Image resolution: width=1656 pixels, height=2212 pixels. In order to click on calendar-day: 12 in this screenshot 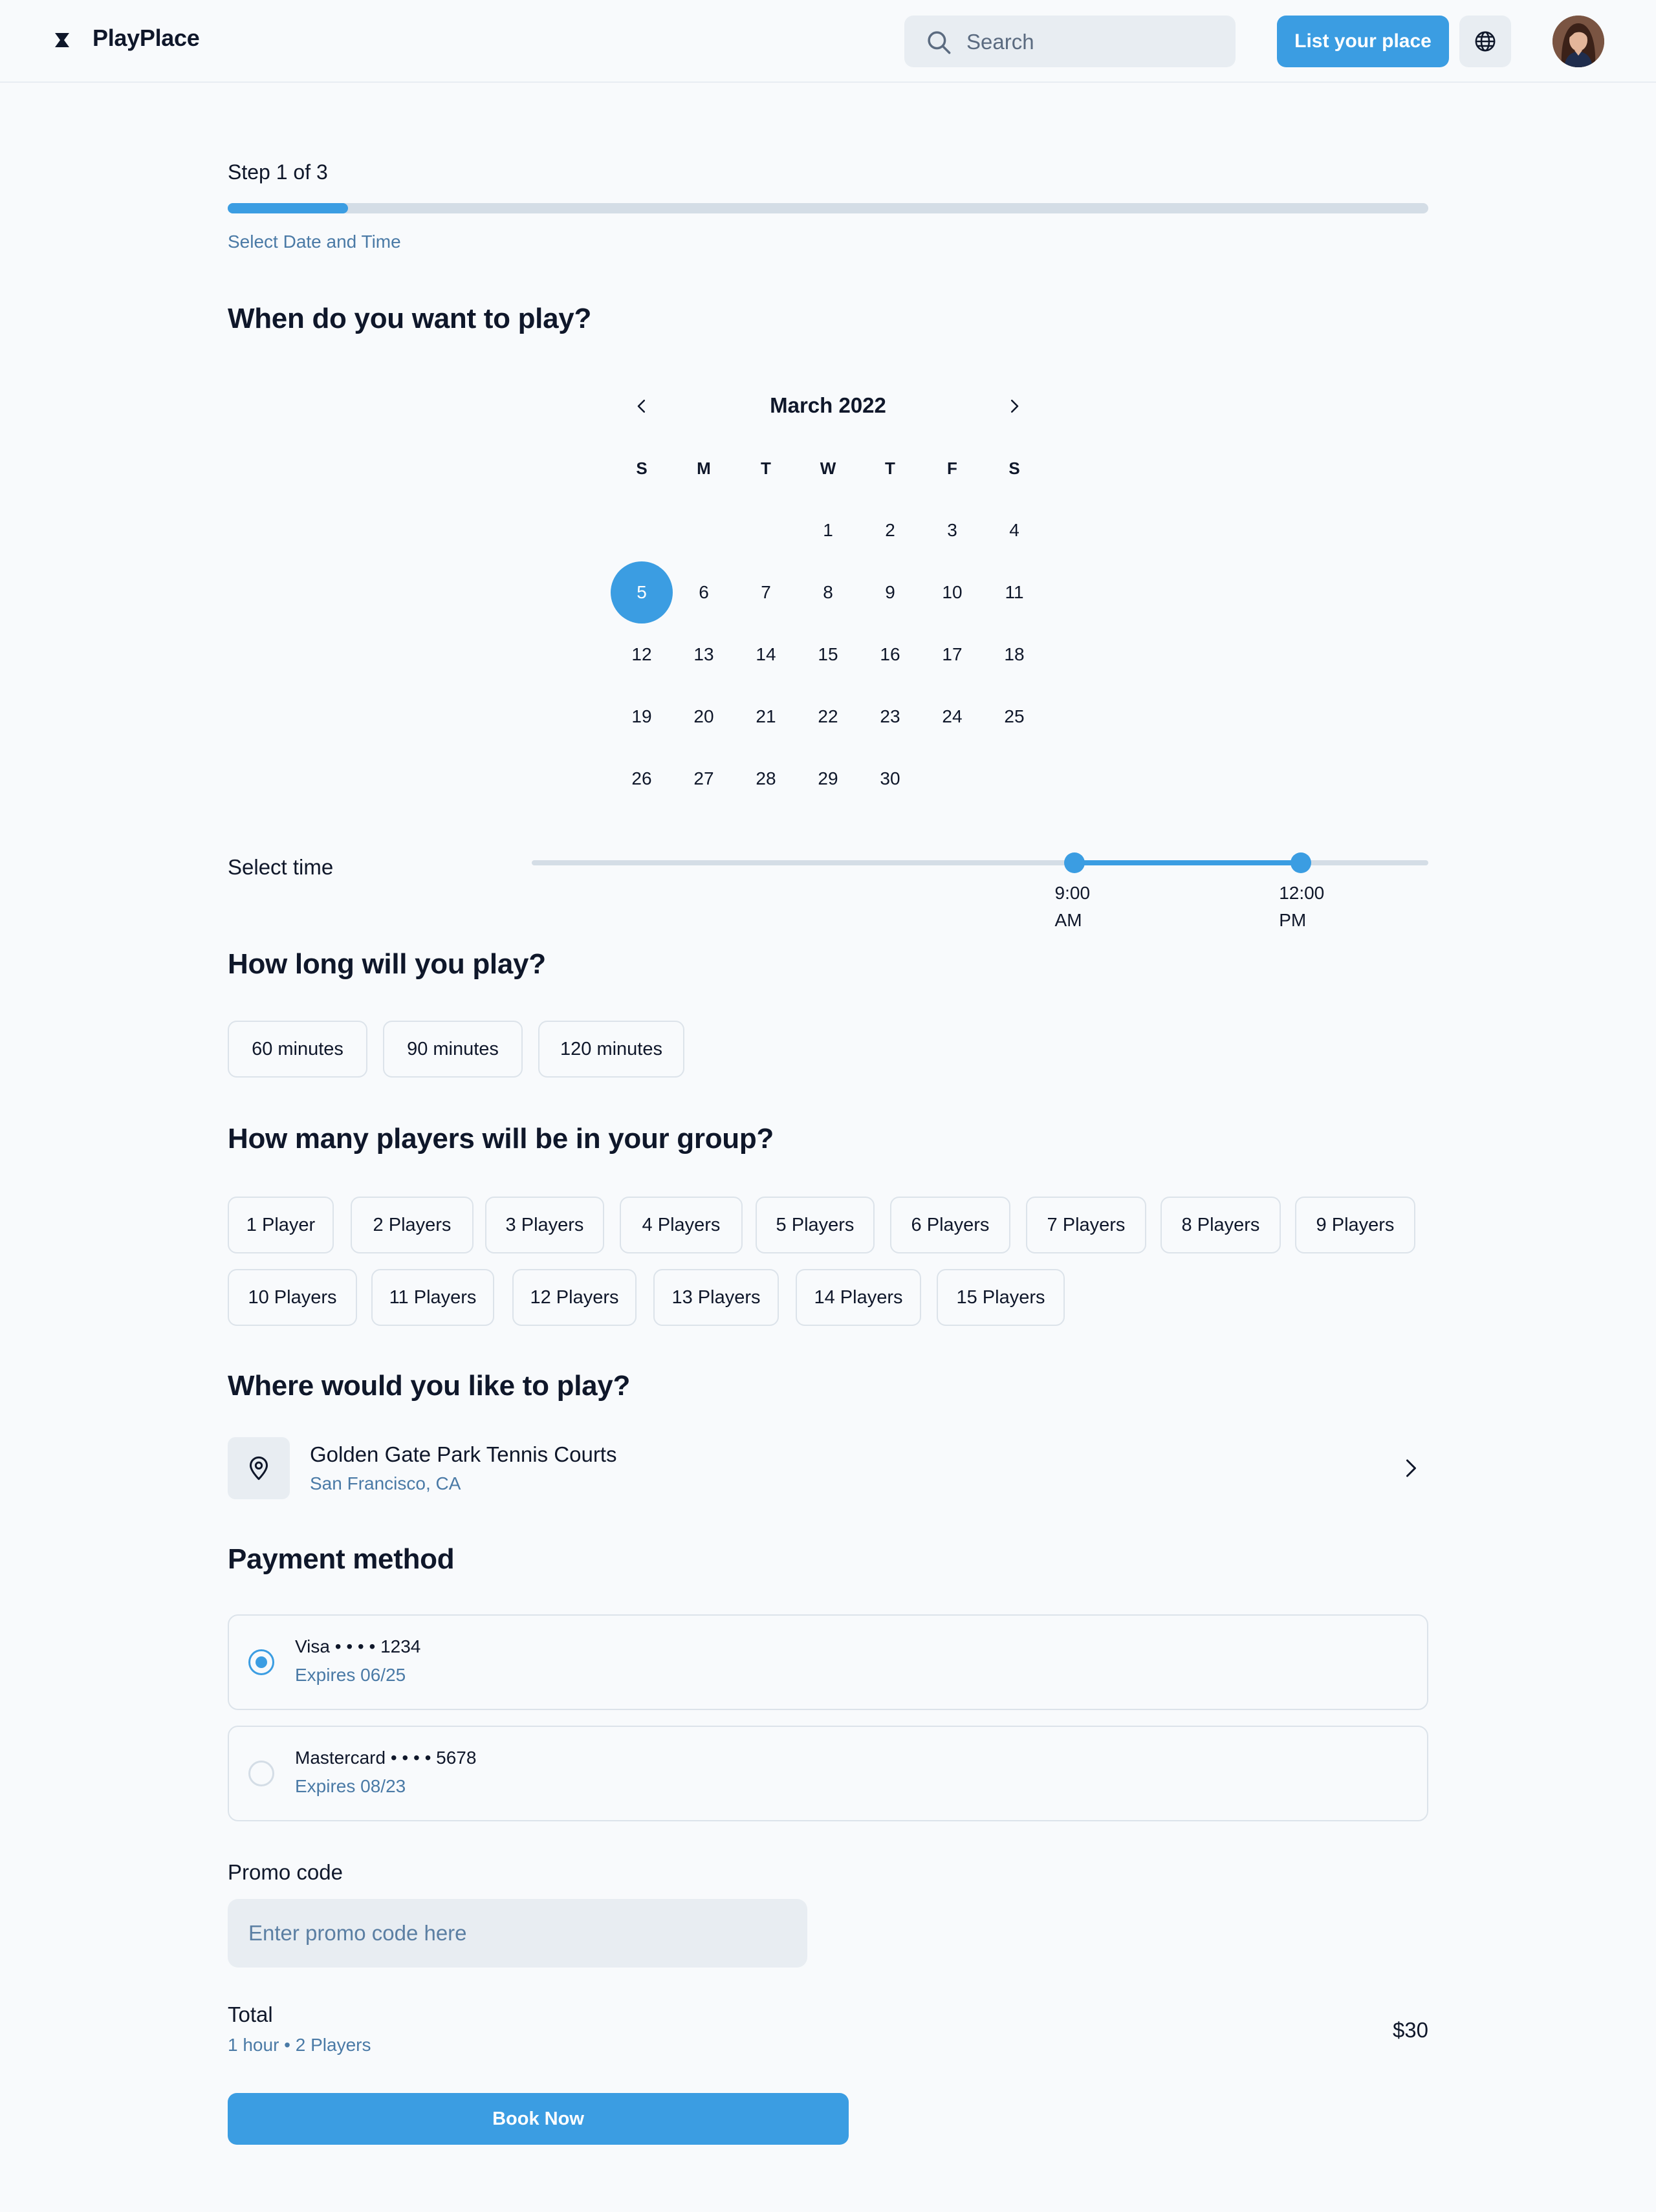, I will do `click(642, 654)`.